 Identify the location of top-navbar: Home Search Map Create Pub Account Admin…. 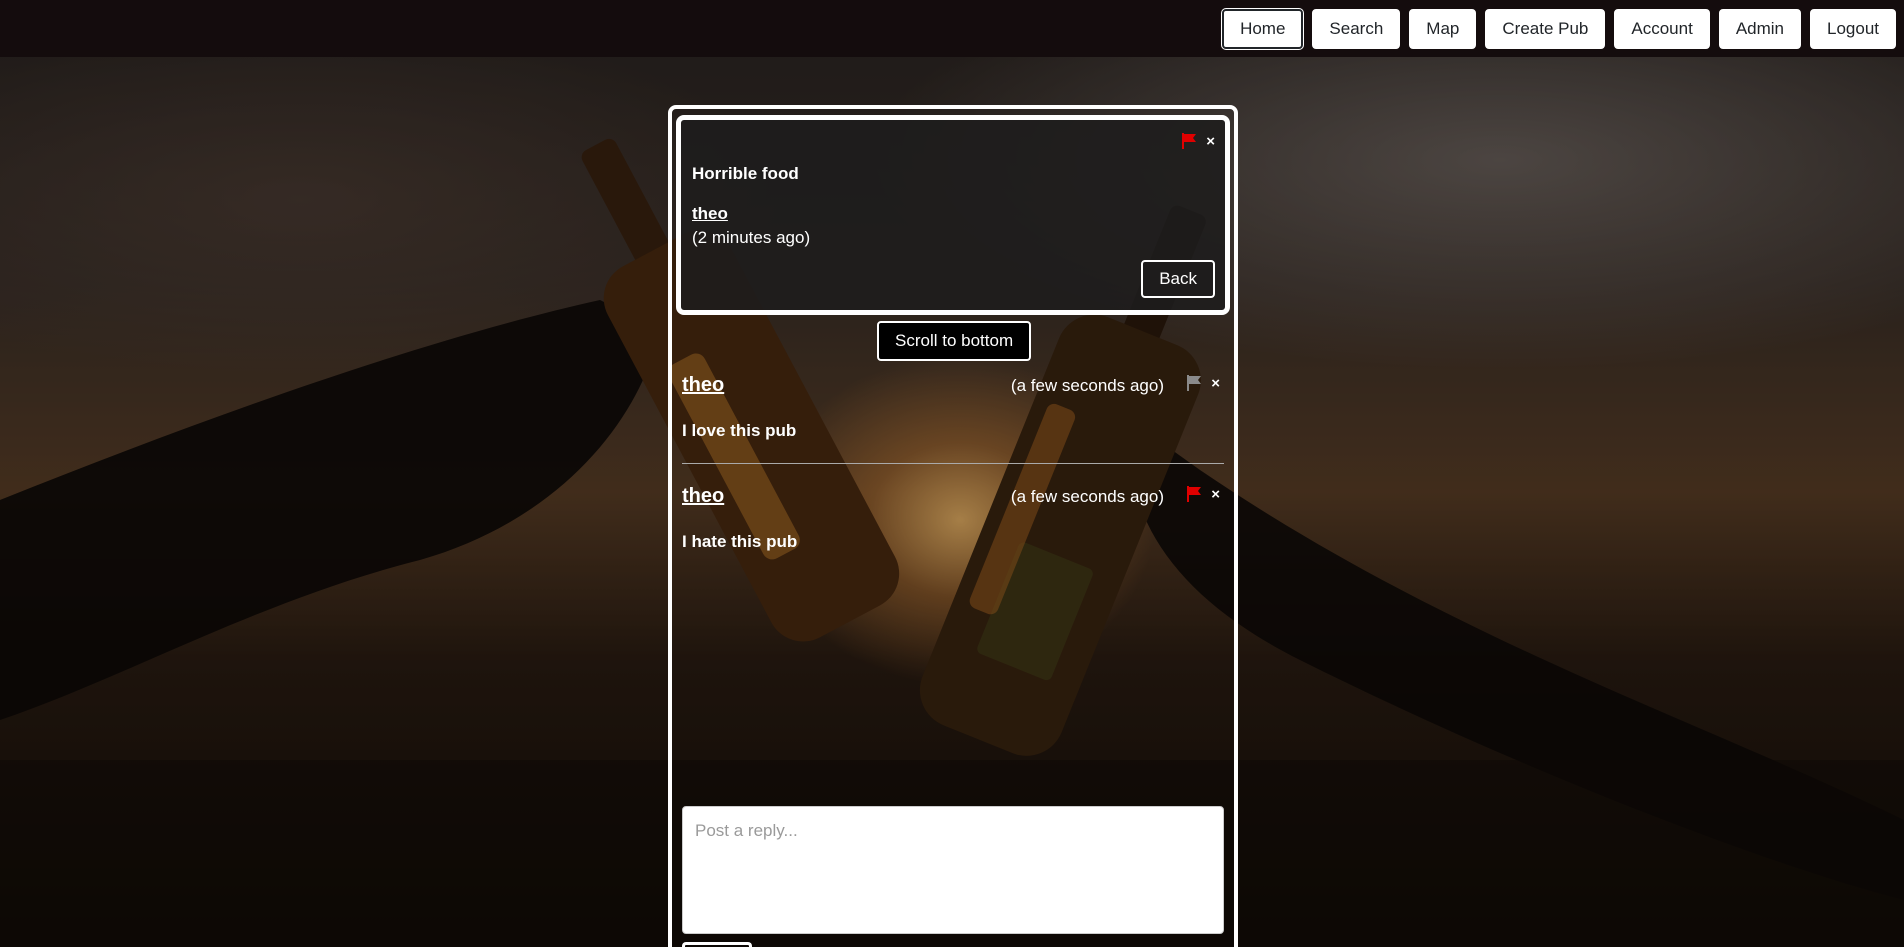
(952, 28).